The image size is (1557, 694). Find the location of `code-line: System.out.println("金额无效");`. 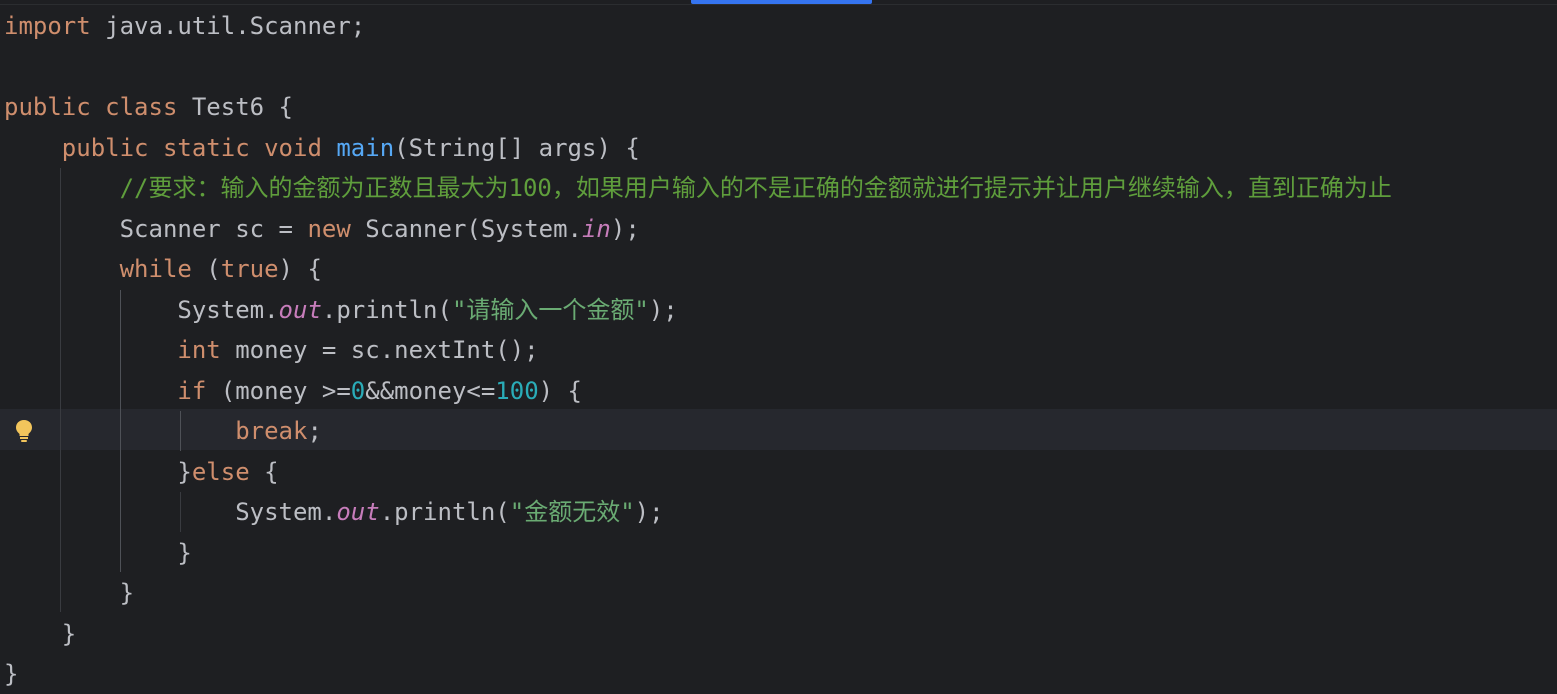

code-line: System.out.println("金额无效"); is located at coordinates (334, 512).